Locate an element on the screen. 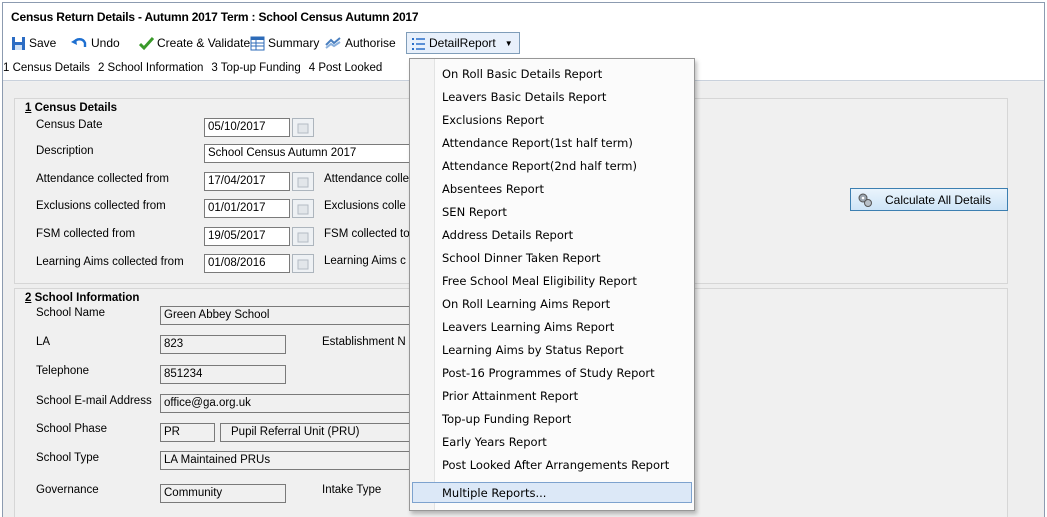 Image resolution: width=1047 pixels, height=517 pixels. school-phase-code-field: PR is located at coordinates (187, 432).